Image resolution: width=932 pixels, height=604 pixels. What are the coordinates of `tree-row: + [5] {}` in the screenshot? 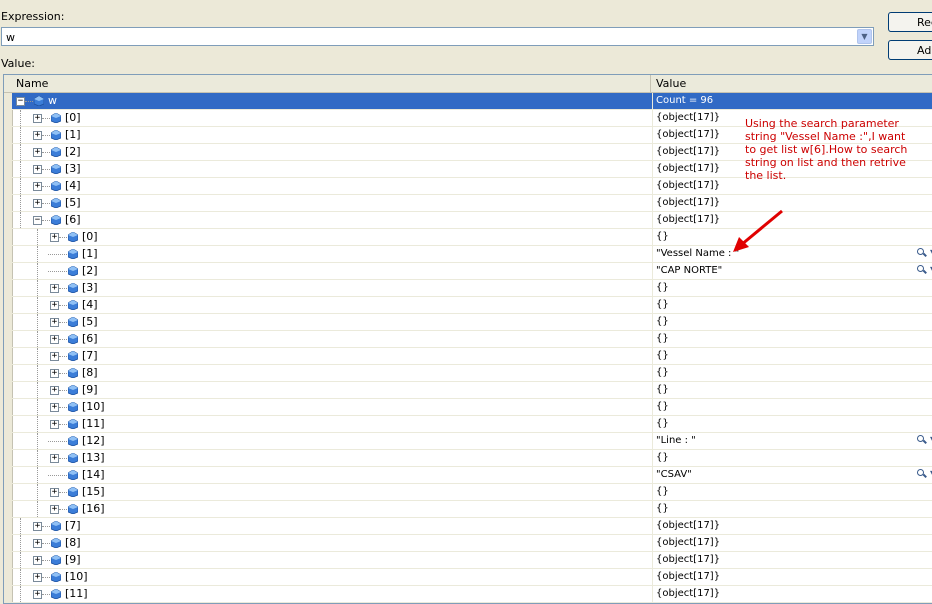 It's located at (472, 322).